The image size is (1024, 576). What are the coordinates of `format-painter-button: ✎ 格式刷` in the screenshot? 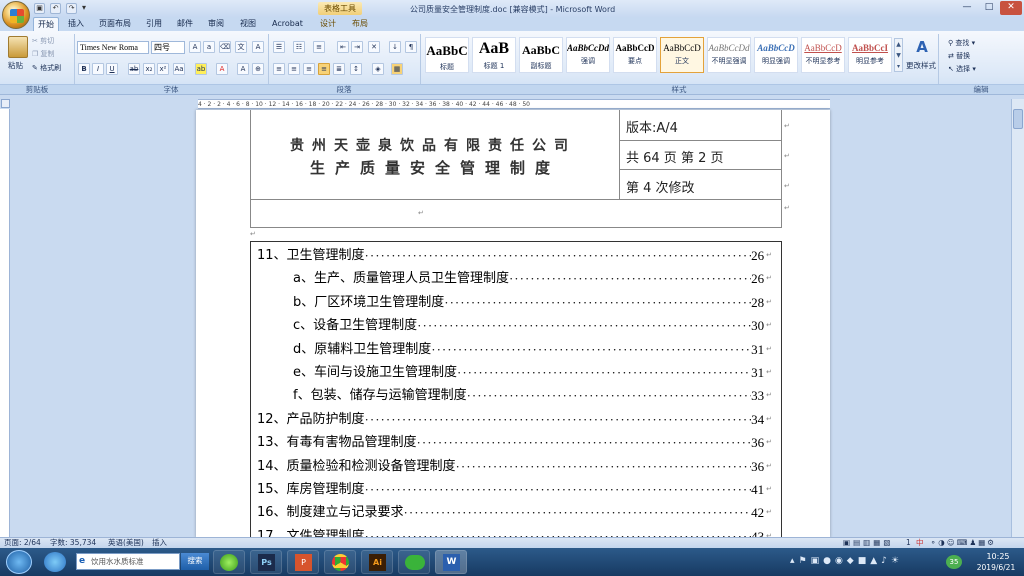 It's located at (46, 68).